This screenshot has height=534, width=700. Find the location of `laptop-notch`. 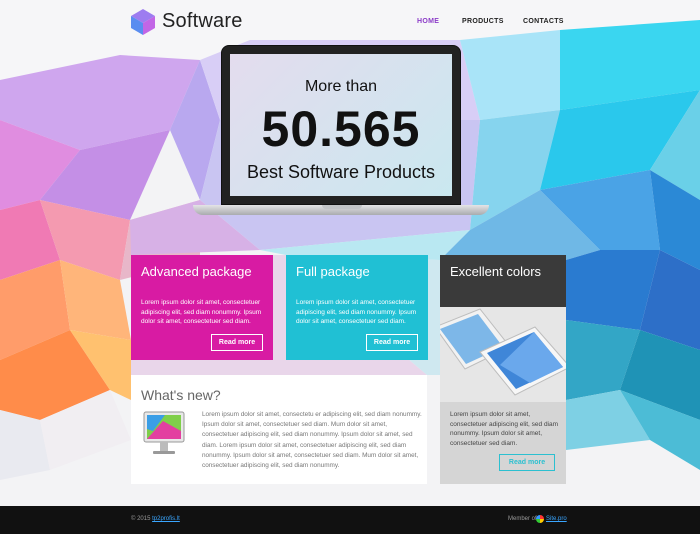

laptop-notch is located at coordinates (342, 207).